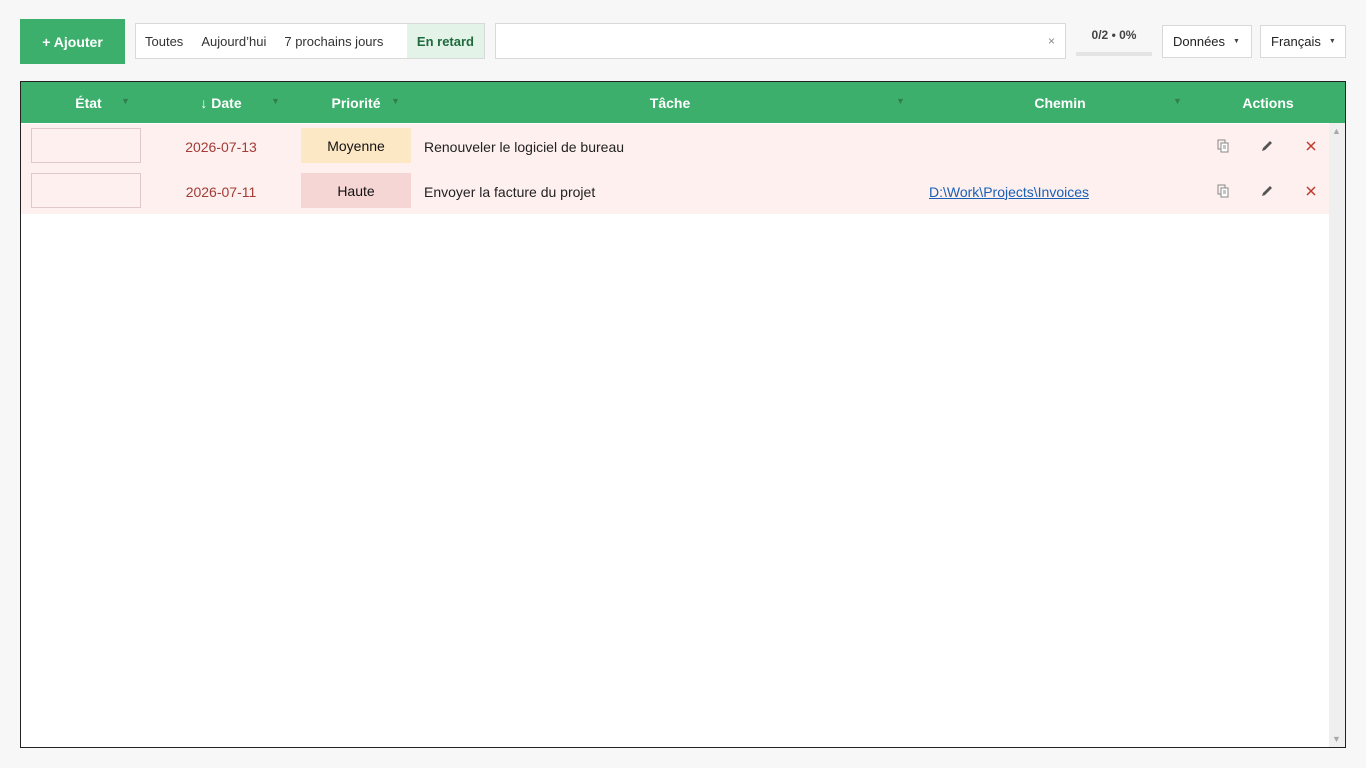 Image resolution: width=1366 pixels, height=768 pixels. I want to click on column-header-actions: Actions, so click(1268, 102).